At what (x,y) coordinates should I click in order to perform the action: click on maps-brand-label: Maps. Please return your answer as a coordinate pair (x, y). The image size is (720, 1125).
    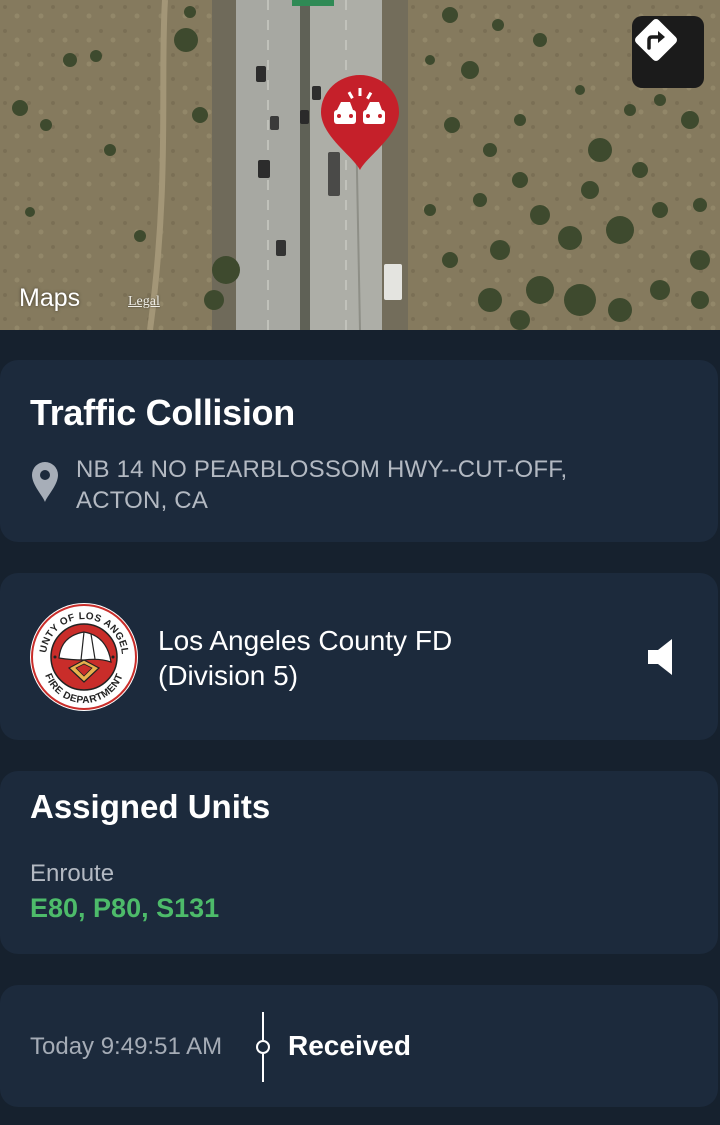
    Looking at the image, I should click on (50, 298).